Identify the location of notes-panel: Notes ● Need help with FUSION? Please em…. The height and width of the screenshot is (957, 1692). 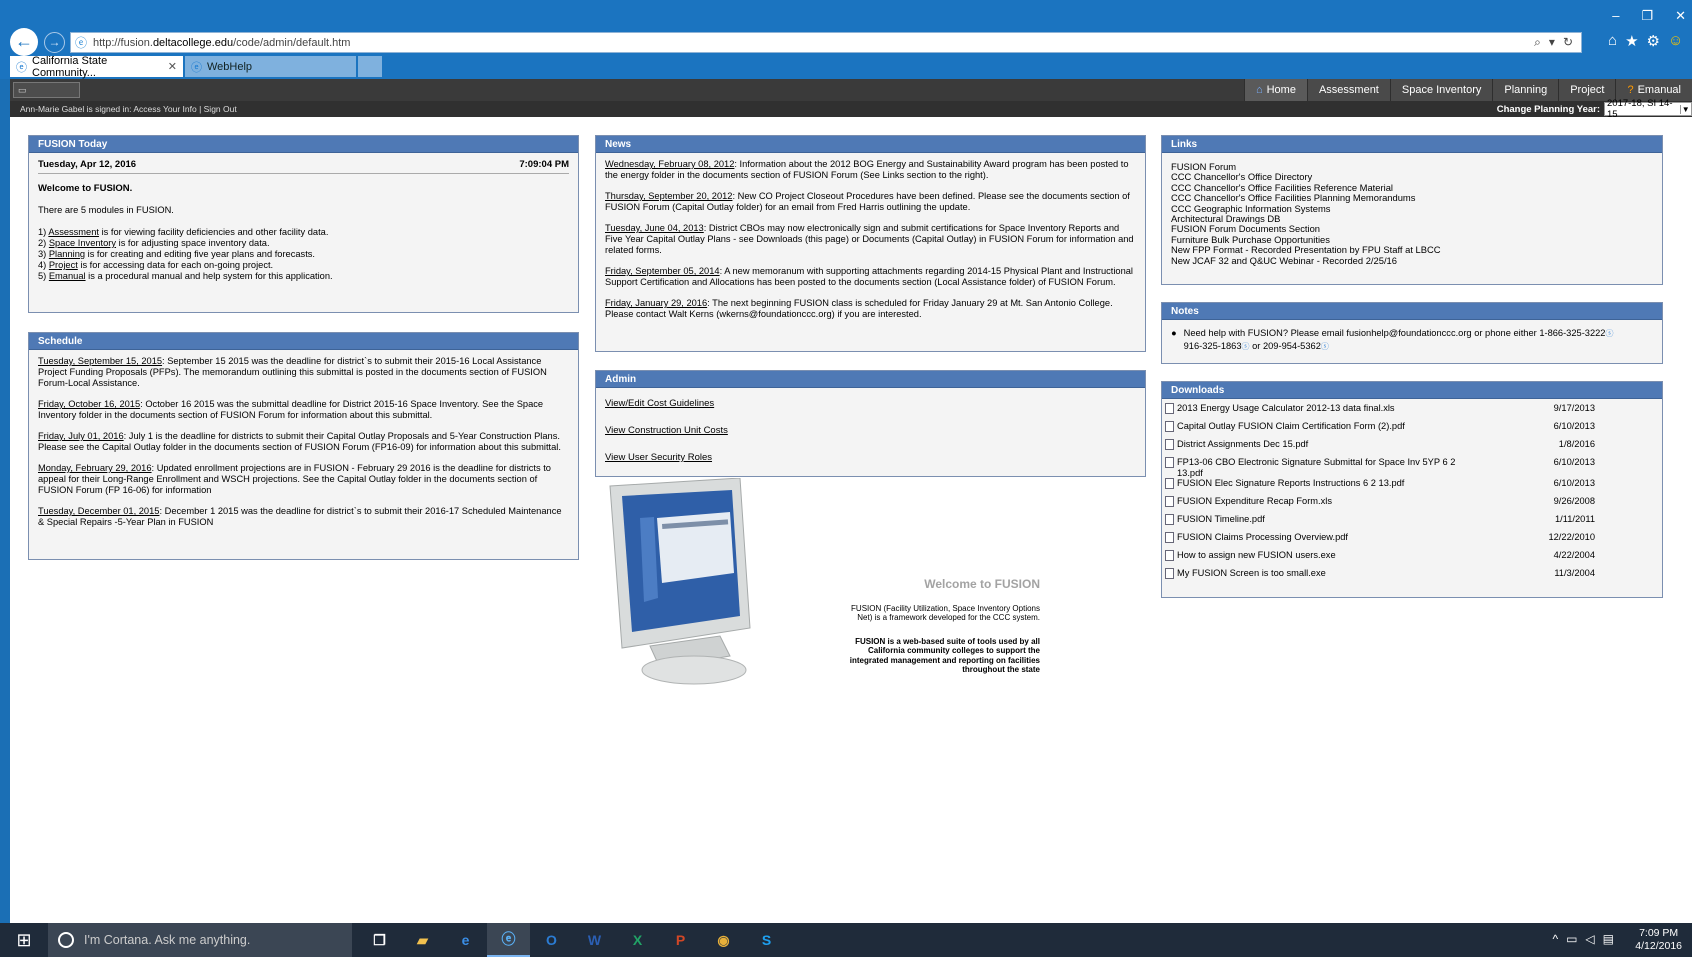
(1412, 333).